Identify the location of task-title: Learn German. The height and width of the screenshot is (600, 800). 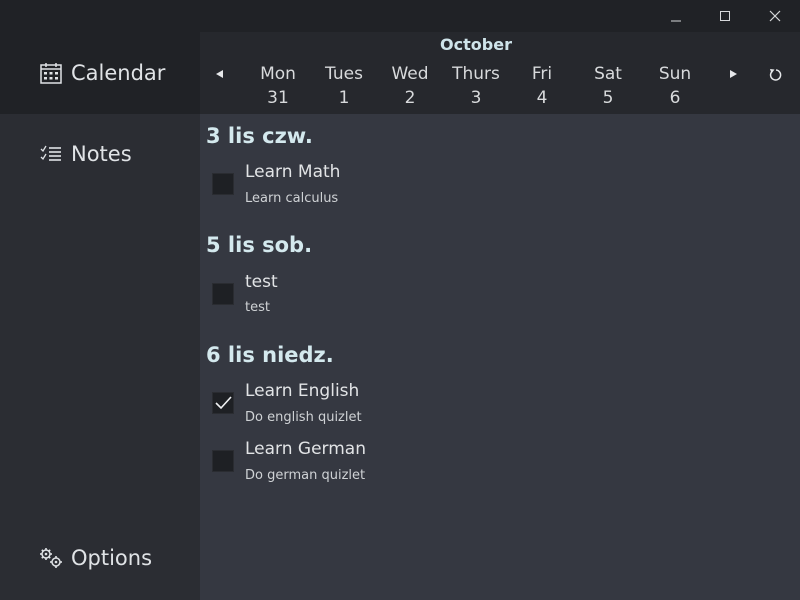
(305, 449).